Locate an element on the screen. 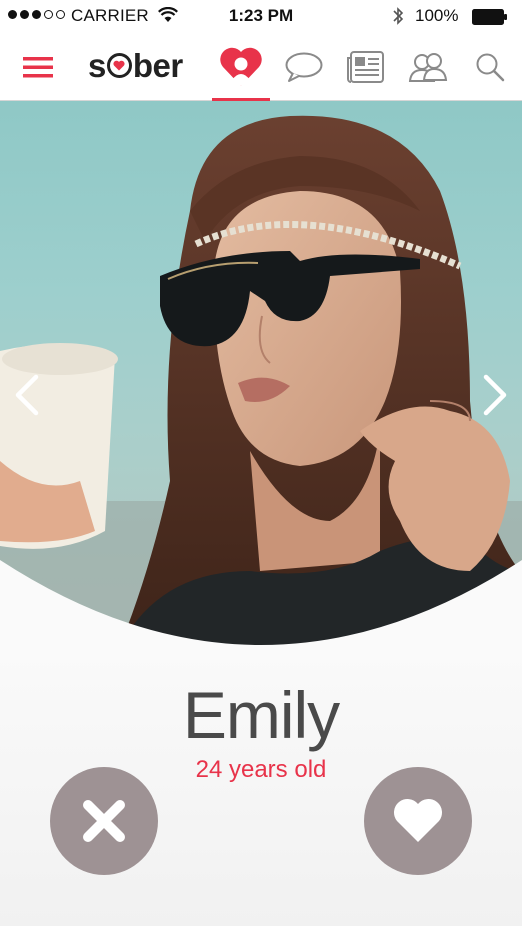 The image size is (522, 926). search-icon is located at coordinates (490, 67).